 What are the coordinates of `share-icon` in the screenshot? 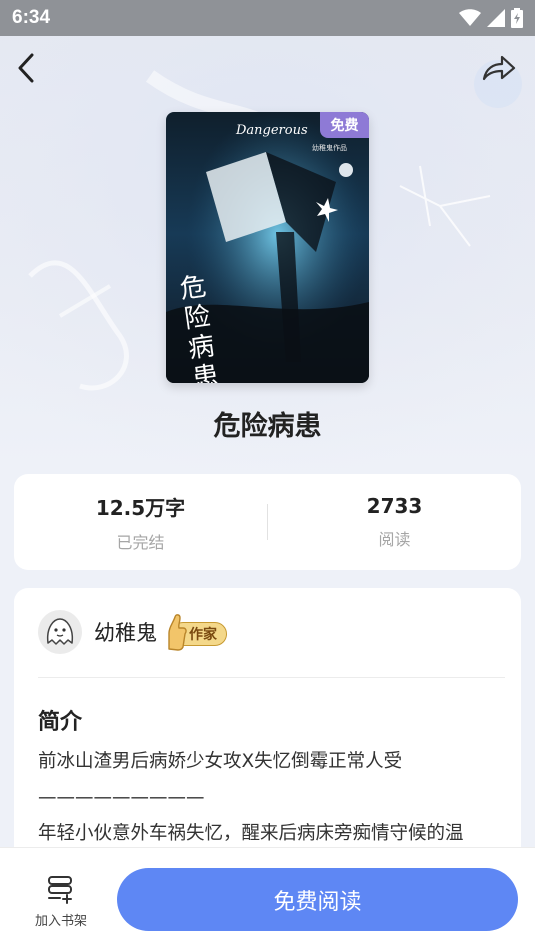 It's located at (499, 68).